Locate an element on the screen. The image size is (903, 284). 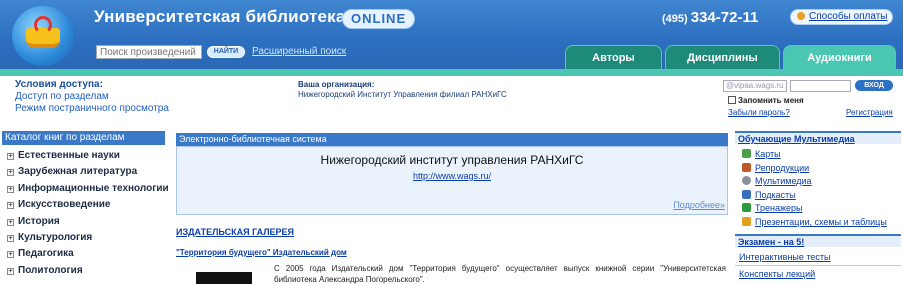
tab-authors: Авторы is located at coordinates (613, 57).